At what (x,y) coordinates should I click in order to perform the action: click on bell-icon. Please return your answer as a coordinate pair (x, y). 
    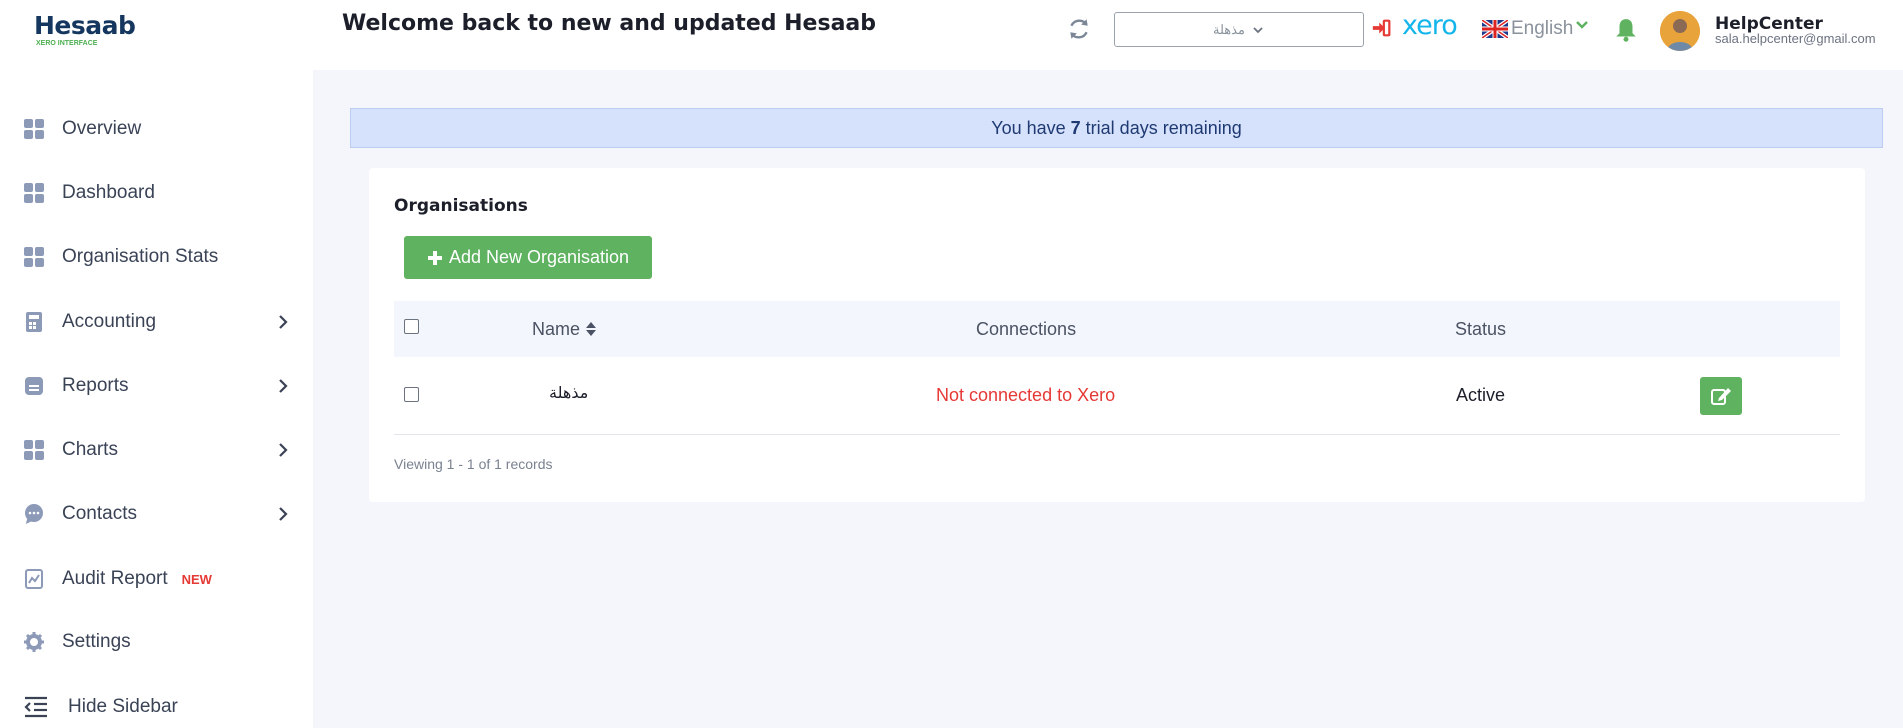
    Looking at the image, I should click on (1626, 30).